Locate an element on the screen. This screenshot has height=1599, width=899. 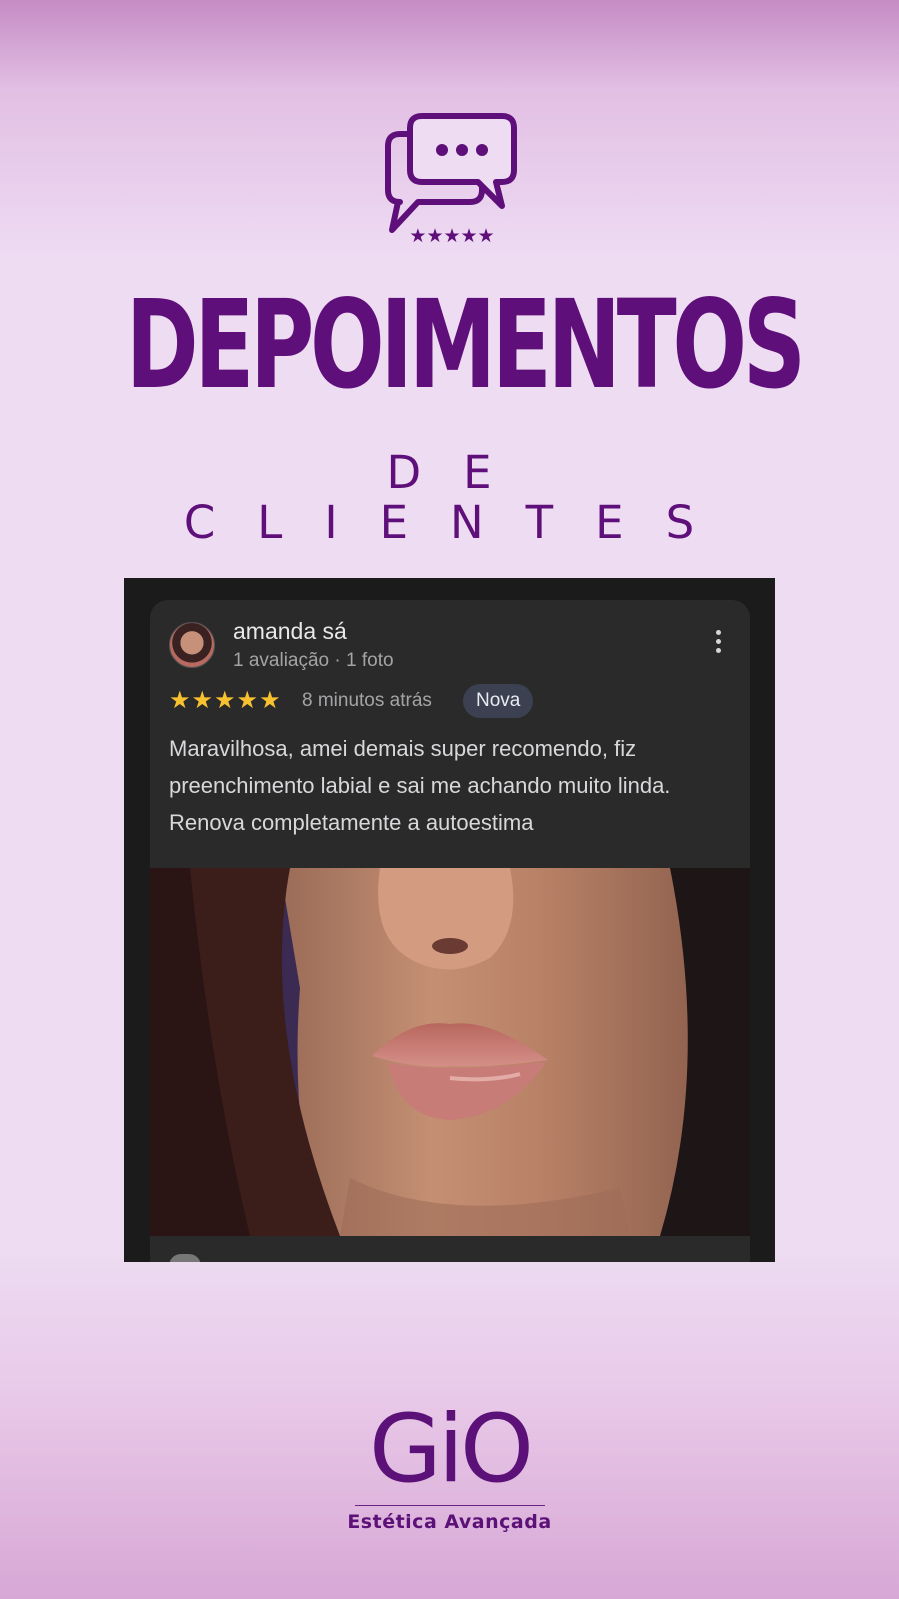
page-subtitle: DE CLIENTES is located at coordinates (460, 497).